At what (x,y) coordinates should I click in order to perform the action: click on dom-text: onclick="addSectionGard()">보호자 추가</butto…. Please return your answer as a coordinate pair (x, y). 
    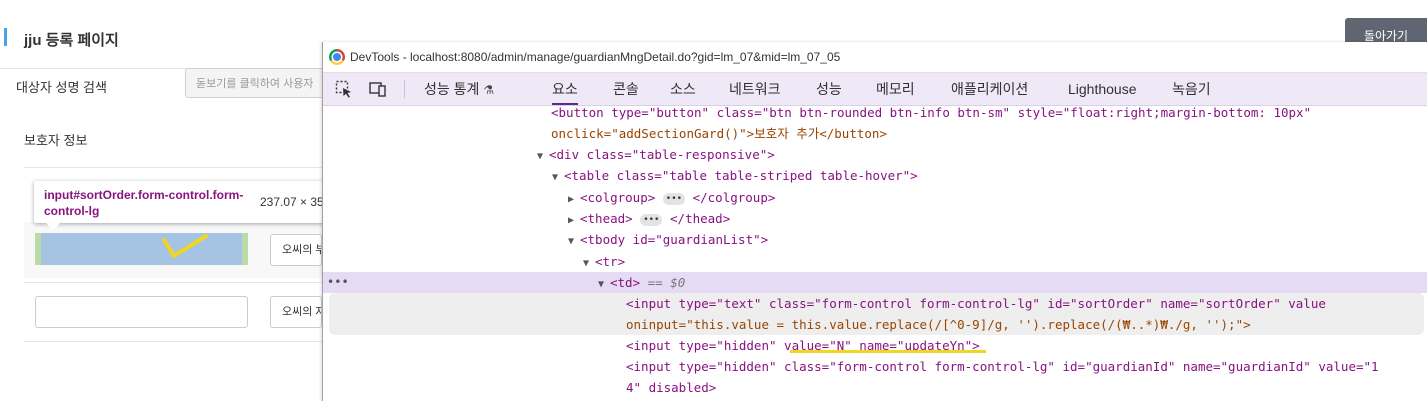
    Looking at the image, I should click on (719, 133).